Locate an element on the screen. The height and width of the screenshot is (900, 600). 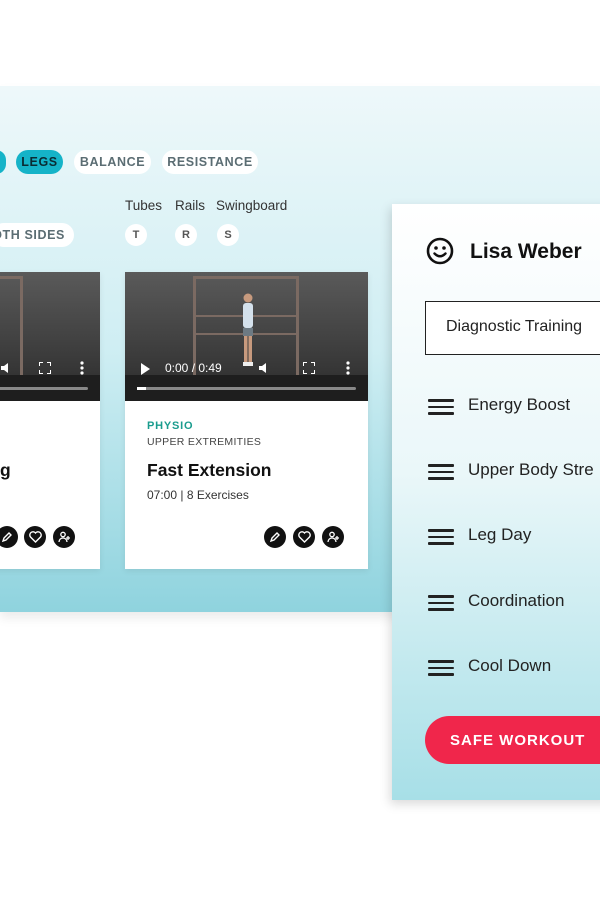
equipment-label-tubes: Tubes is located at coordinates (144, 205).